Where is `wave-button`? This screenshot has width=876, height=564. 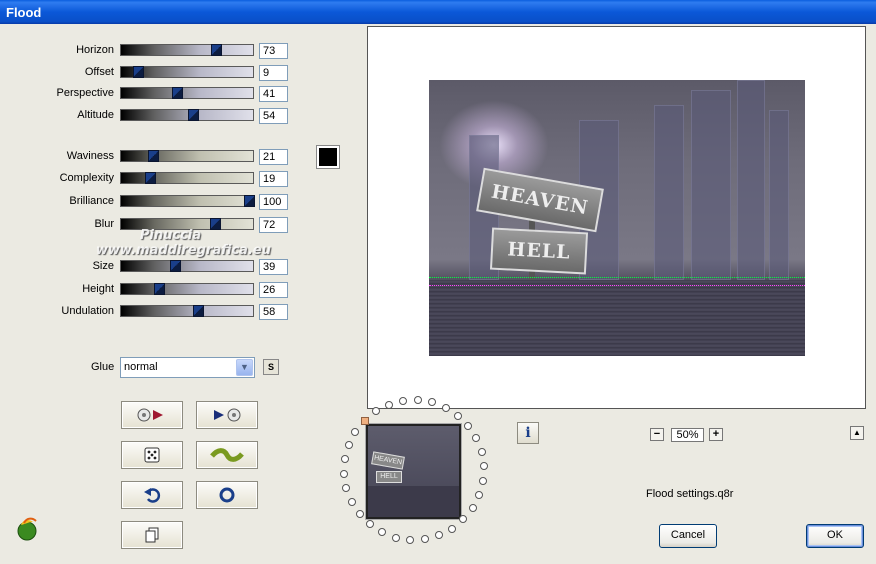 wave-button is located at coordinates (227, 455).